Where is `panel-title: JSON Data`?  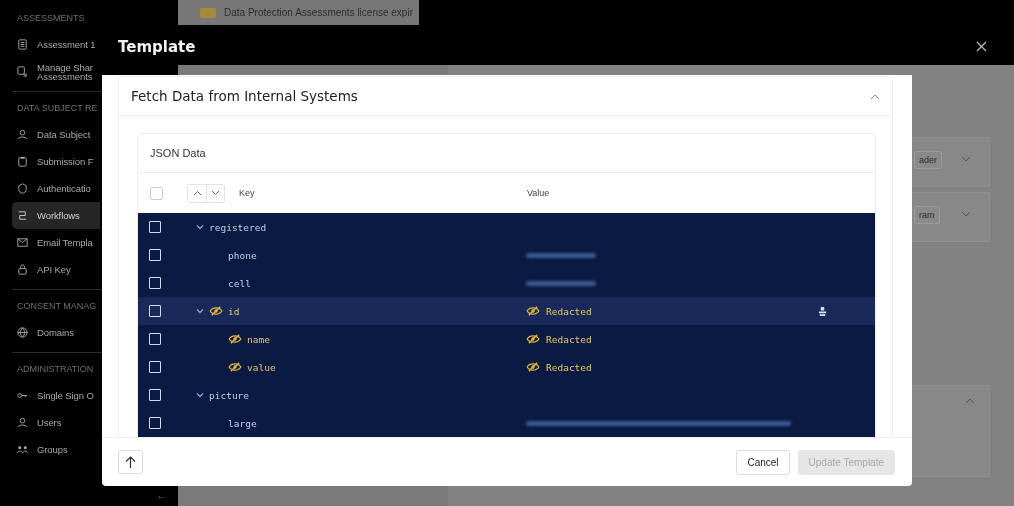
panel-title: JSON Data is located at coordinates (506, 153).